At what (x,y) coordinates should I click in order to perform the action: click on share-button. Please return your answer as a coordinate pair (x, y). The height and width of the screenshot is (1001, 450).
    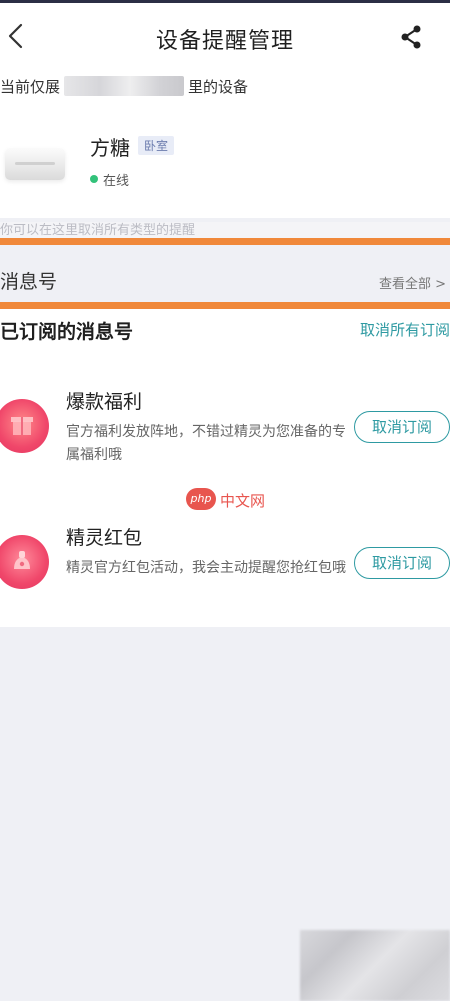
    Looking at the image, I should click on (410, 37).